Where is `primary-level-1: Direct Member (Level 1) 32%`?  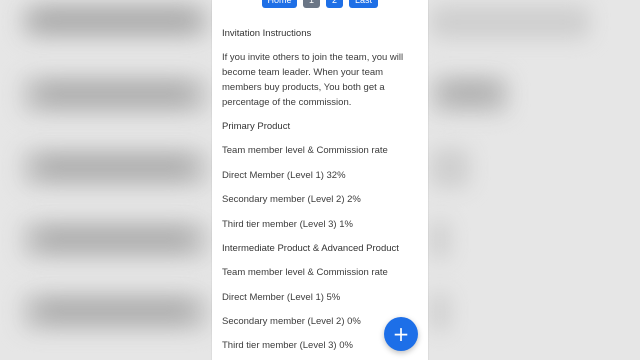
primary-level-1: Direct Member (Level 1) 32% is located at coordinates (284, 175).